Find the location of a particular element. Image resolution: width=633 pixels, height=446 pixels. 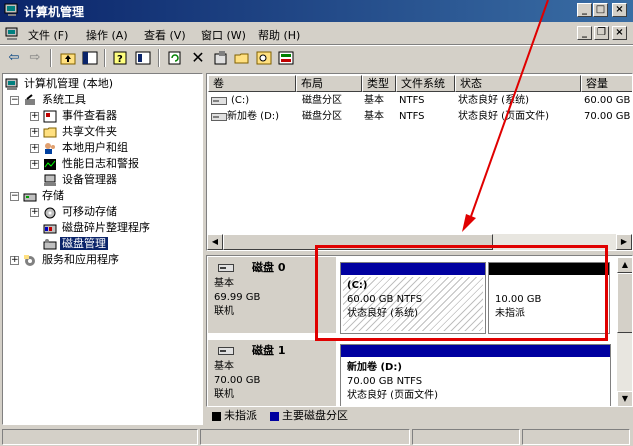

column-header-capacity: 容量 is located at coordinates (606, 83).